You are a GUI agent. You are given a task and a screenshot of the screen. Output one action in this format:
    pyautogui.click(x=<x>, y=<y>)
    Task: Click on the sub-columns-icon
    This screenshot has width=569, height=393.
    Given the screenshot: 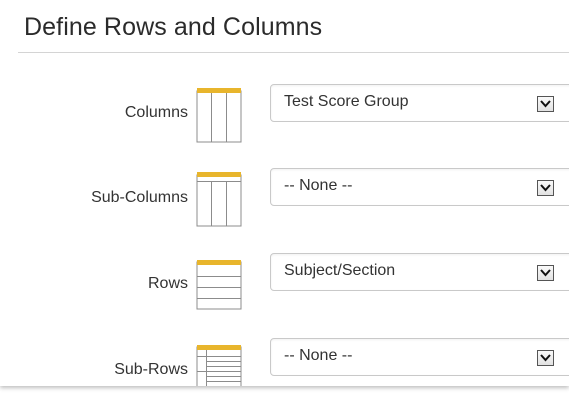 What is the action you would take?
    pyautogui.click(x=219, y=201)
    